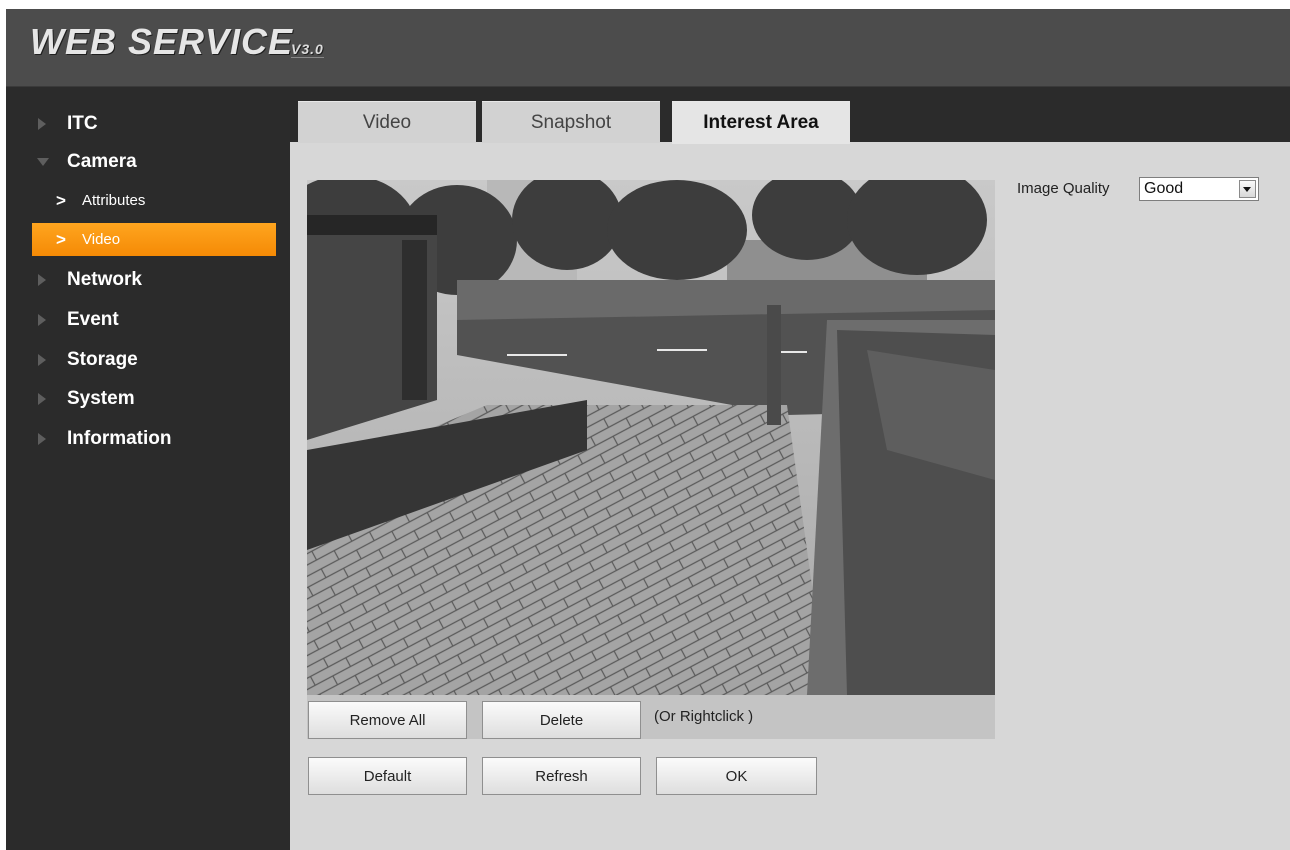 The height and width of the screenshot is (850, 1290). Describe the element at coordinates (154, 239) in the screenshot. I see `sidebar-subitem-video: > Video` at that location.